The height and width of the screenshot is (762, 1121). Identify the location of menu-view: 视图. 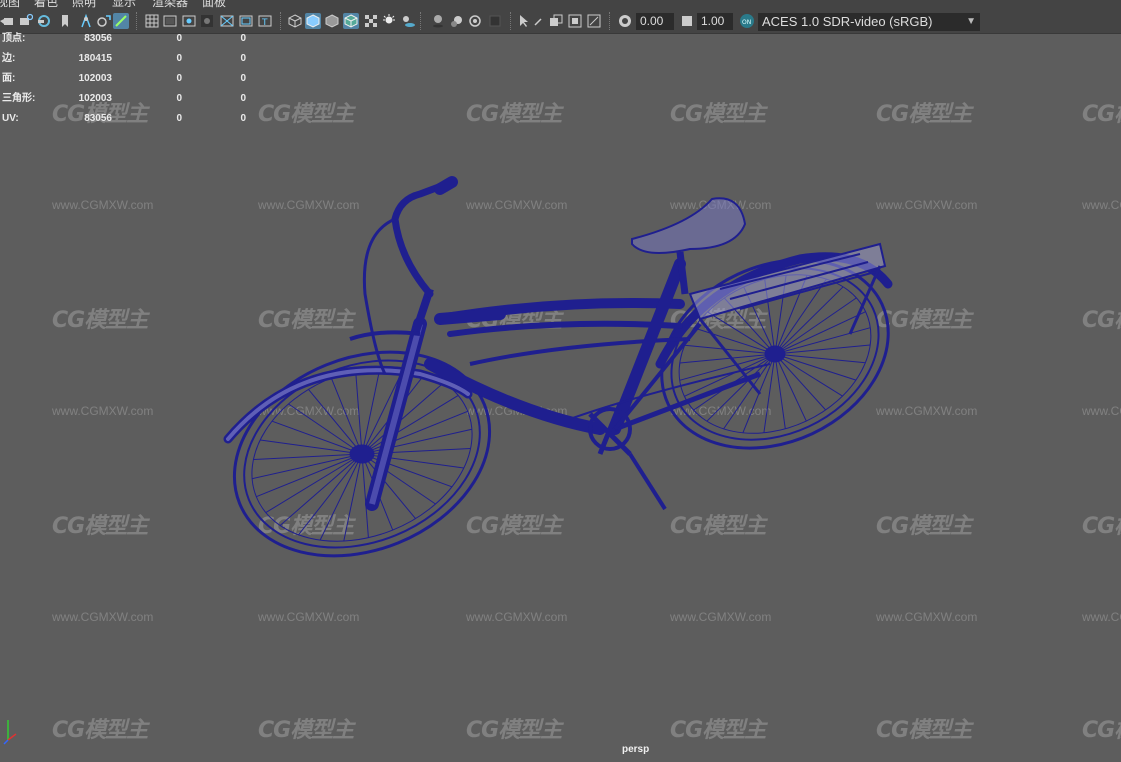
(10, 4).